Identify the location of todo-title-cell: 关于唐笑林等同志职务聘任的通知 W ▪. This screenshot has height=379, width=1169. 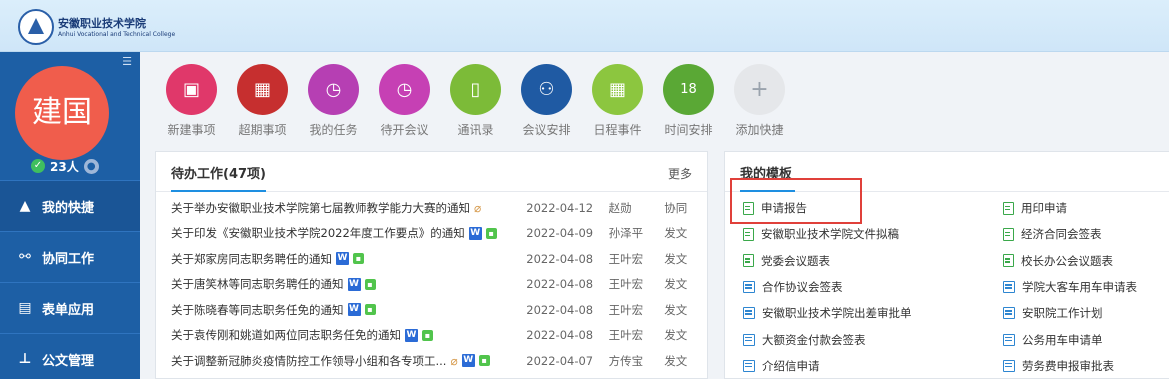
(348, 284).